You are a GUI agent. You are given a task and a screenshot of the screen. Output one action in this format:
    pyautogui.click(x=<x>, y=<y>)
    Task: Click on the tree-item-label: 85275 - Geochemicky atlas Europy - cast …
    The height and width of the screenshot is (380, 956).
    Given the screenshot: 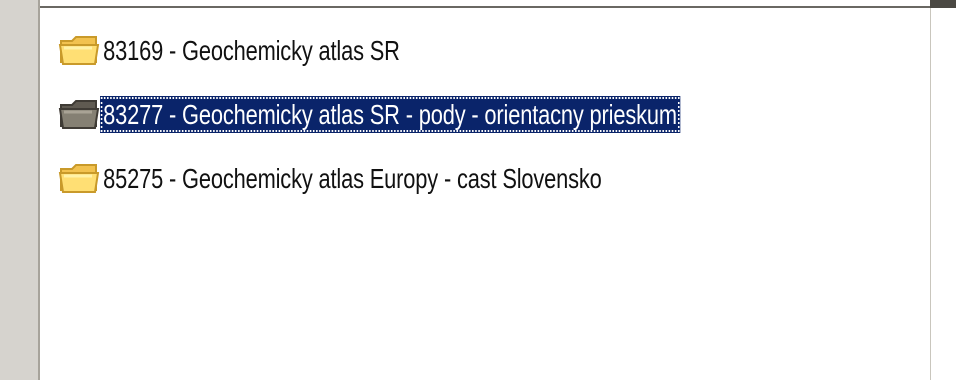 What is the action you would take?
    pyautogui.click(x=352, y=178)
    